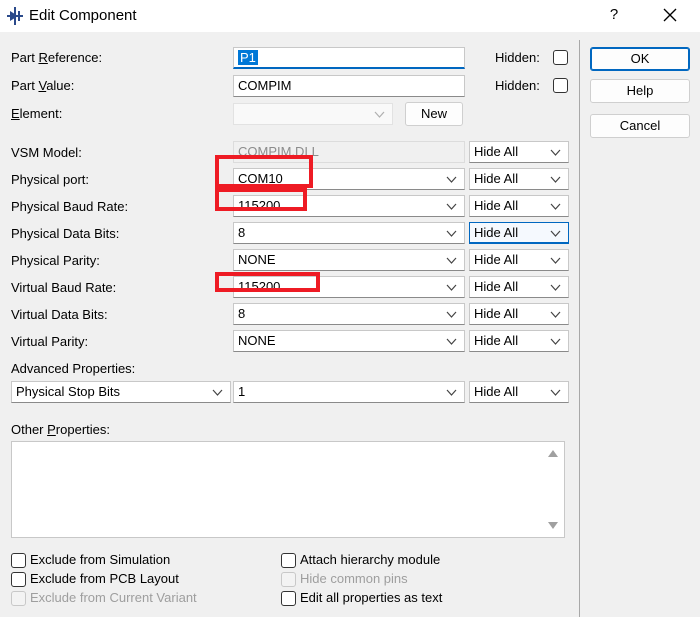  Describe the element at coordinates (73, 368) in the screenshot. I see `advanced-properties-label: Advanced Properties:` at that location.